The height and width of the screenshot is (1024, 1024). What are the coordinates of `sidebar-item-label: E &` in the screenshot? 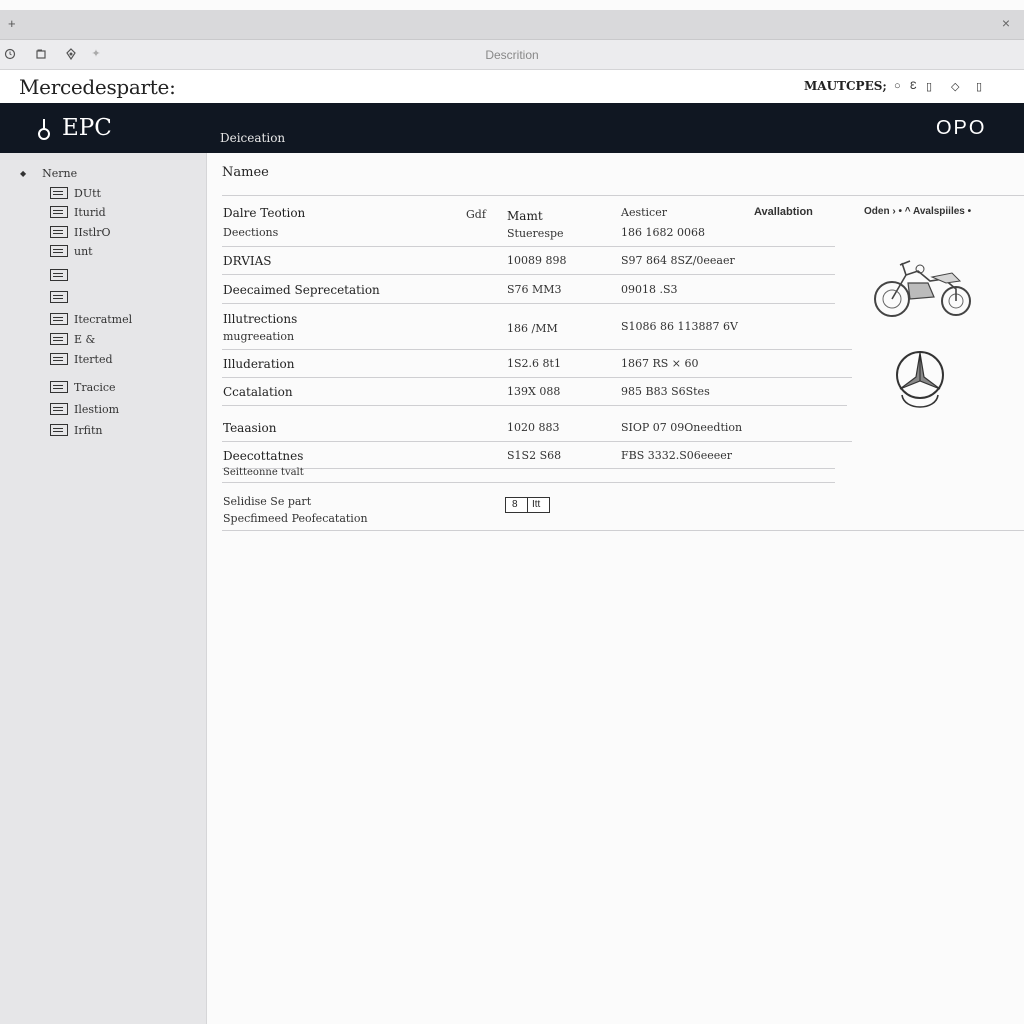 It's located at (85, 339).